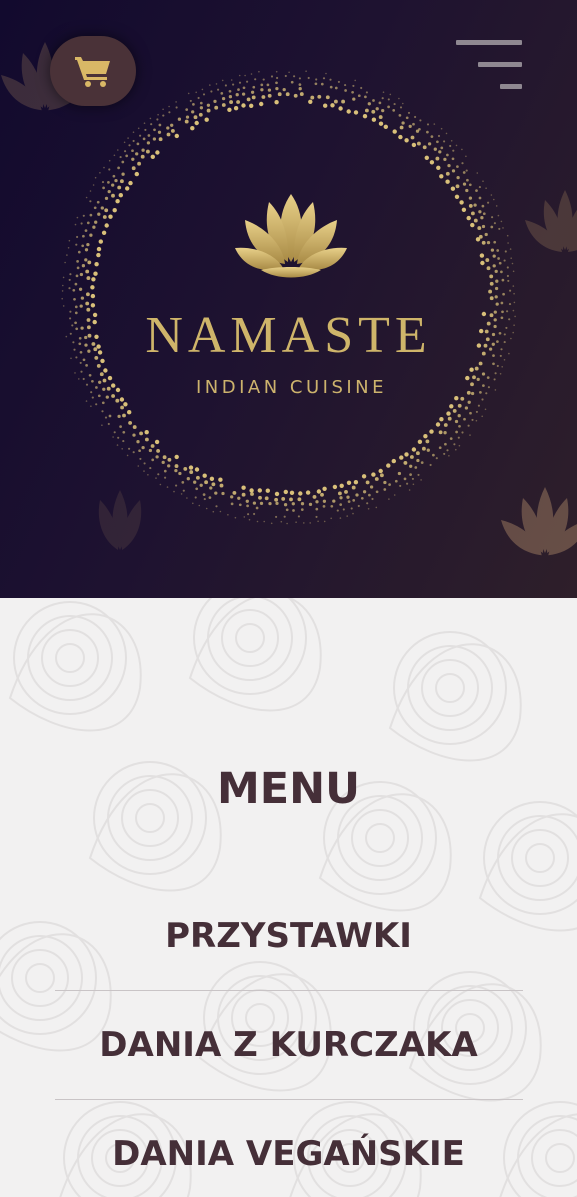 The height and width of the screenshot is (1197, 577). What do you see at coordinates (288, 387) in the screenshot?
I see `brand-tagline: INDIAN CUISINE` at bounding box center [288, 387].